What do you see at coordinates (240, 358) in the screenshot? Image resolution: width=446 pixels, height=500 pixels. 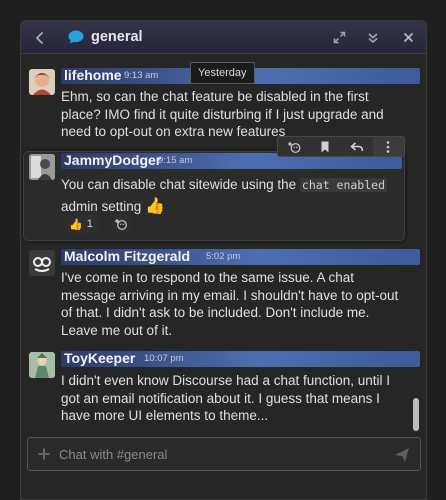 I see `message-header: ToyKeeper 10:07 pm` at bounding box center [240, 358].